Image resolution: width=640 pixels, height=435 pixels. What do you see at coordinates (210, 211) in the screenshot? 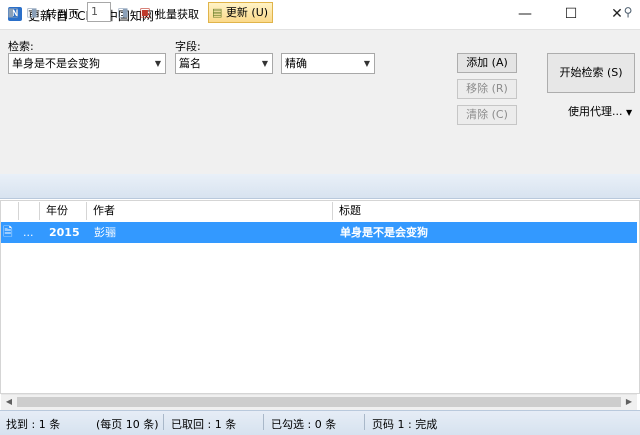
I see `column-header-author: 作者` at bounding box center [210, 211].